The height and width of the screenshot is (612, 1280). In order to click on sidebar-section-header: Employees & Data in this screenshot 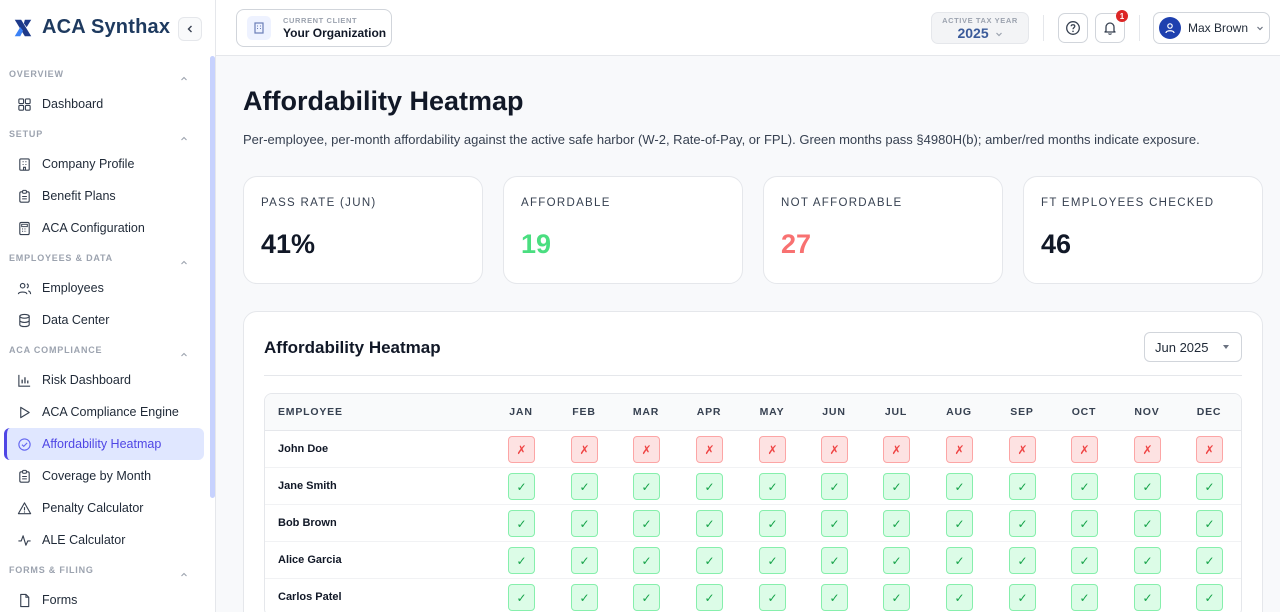, I will do `click(104, 258)`.